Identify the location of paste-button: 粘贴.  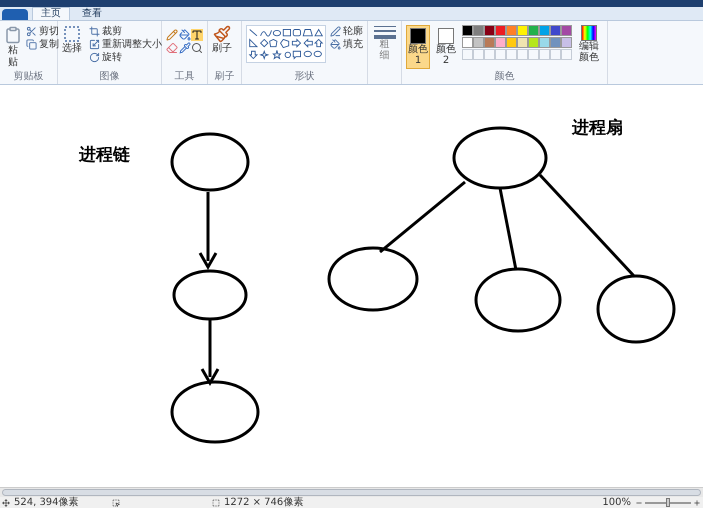
(13, 47).